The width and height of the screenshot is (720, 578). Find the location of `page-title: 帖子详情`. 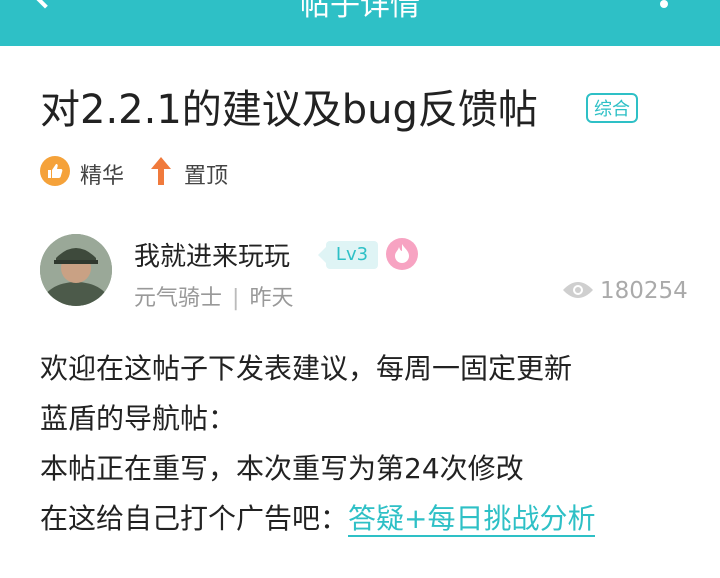

page-title: 帖子详情 is located at coordinates (360, 11).